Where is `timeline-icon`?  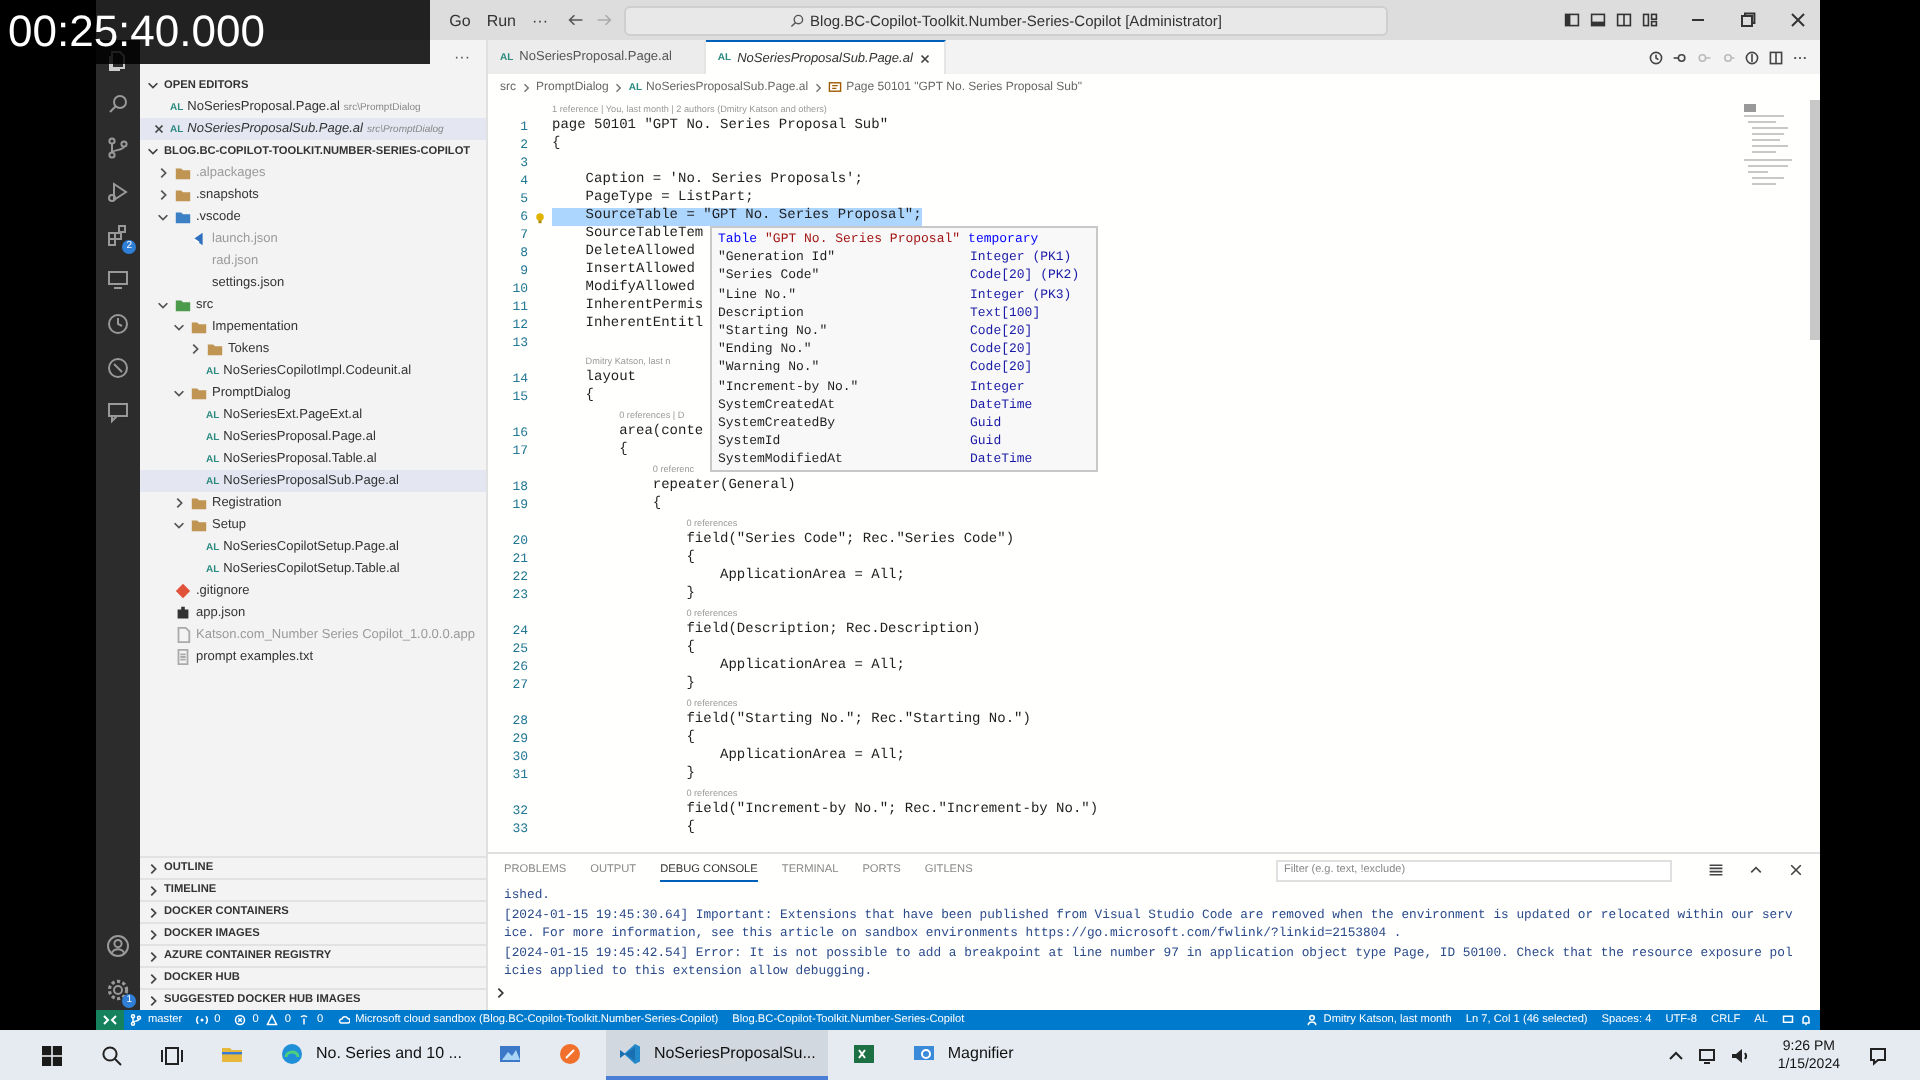
timeline-icon is located at coordinates (118, 324).